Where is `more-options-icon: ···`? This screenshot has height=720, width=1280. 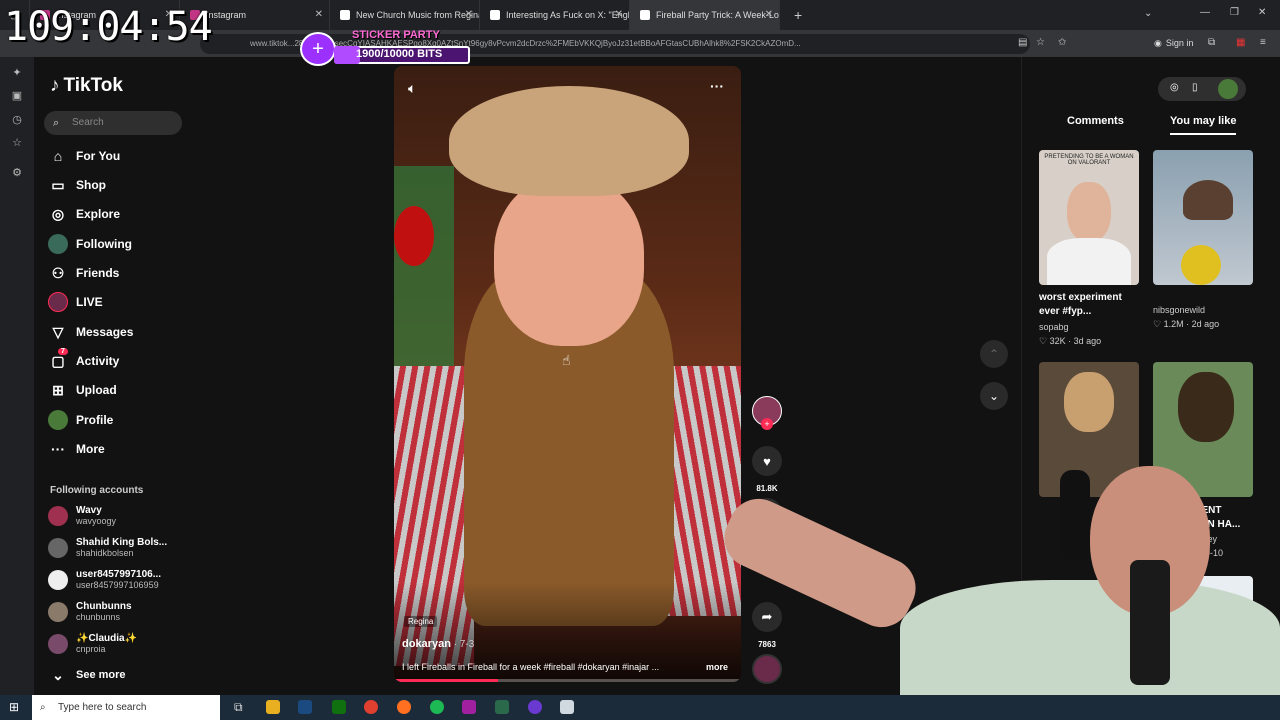
more-options-icon: ··· is located at coordinates (717, 86).